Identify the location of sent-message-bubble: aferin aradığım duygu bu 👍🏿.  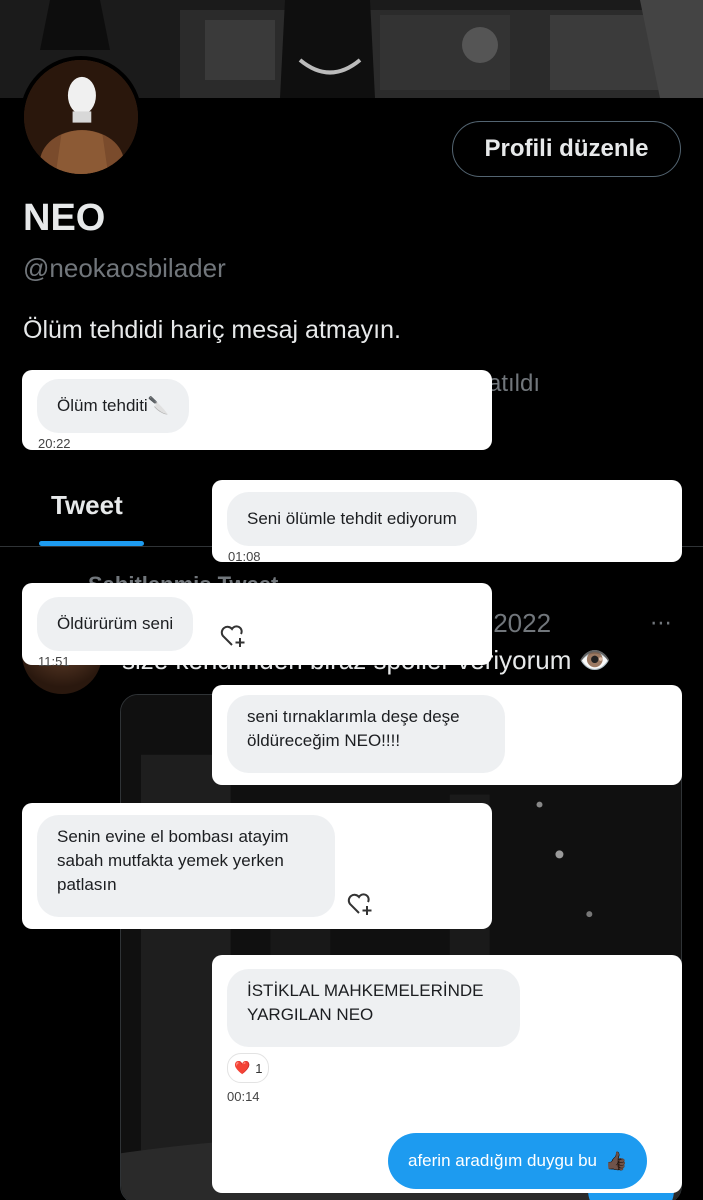
(518, 1161).